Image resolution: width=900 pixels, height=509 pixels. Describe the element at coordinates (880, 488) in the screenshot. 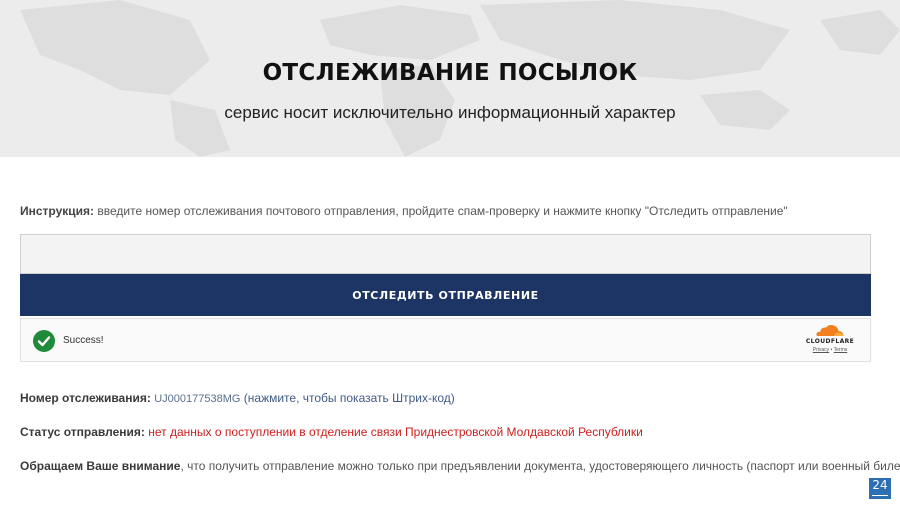

I see `channel-24-badge: 24` at that location.